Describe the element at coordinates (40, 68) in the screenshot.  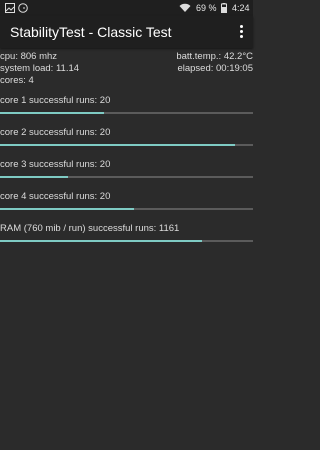
I see `system-load: system load: 11.14` at that location.